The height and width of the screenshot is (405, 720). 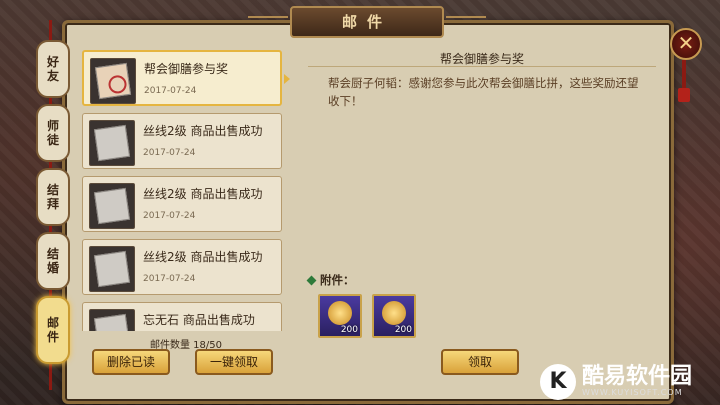 I want to click on tab-sworn-brothers: 结拜, so click(x=53, y=197).